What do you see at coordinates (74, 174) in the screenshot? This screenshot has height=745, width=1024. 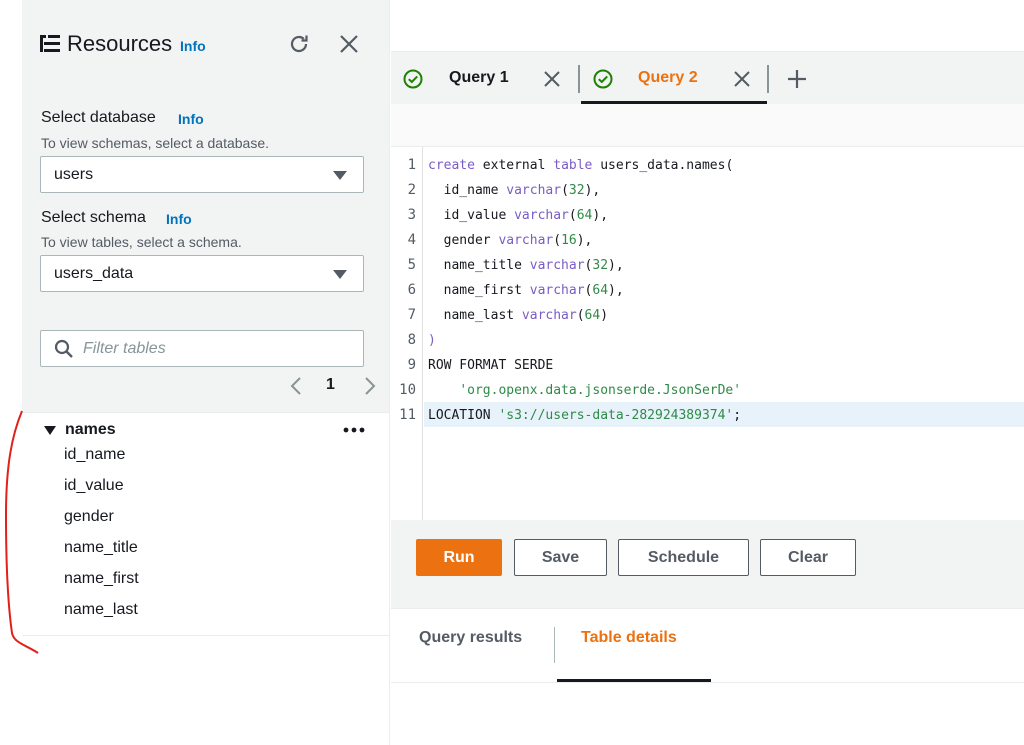 I see `database-select-value: users` at bounding box center [74, 174].